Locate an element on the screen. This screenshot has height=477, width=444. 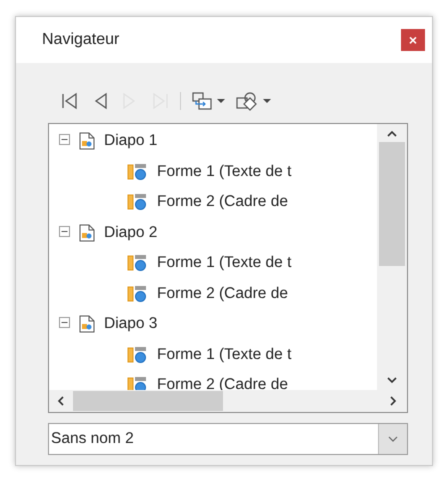
scroll-left-icon is located at coordinates (61, 401).